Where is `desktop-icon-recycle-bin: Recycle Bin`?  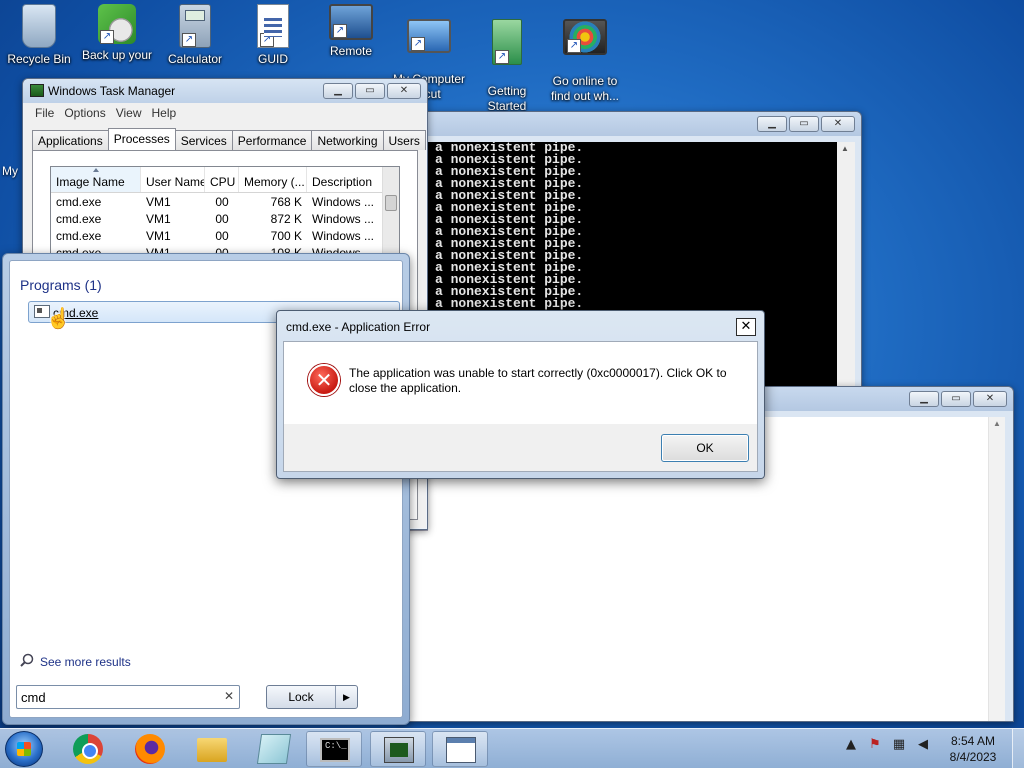
desktop-icon-recycle-bin: Recycle Bin is located at coordinates (39, 35).